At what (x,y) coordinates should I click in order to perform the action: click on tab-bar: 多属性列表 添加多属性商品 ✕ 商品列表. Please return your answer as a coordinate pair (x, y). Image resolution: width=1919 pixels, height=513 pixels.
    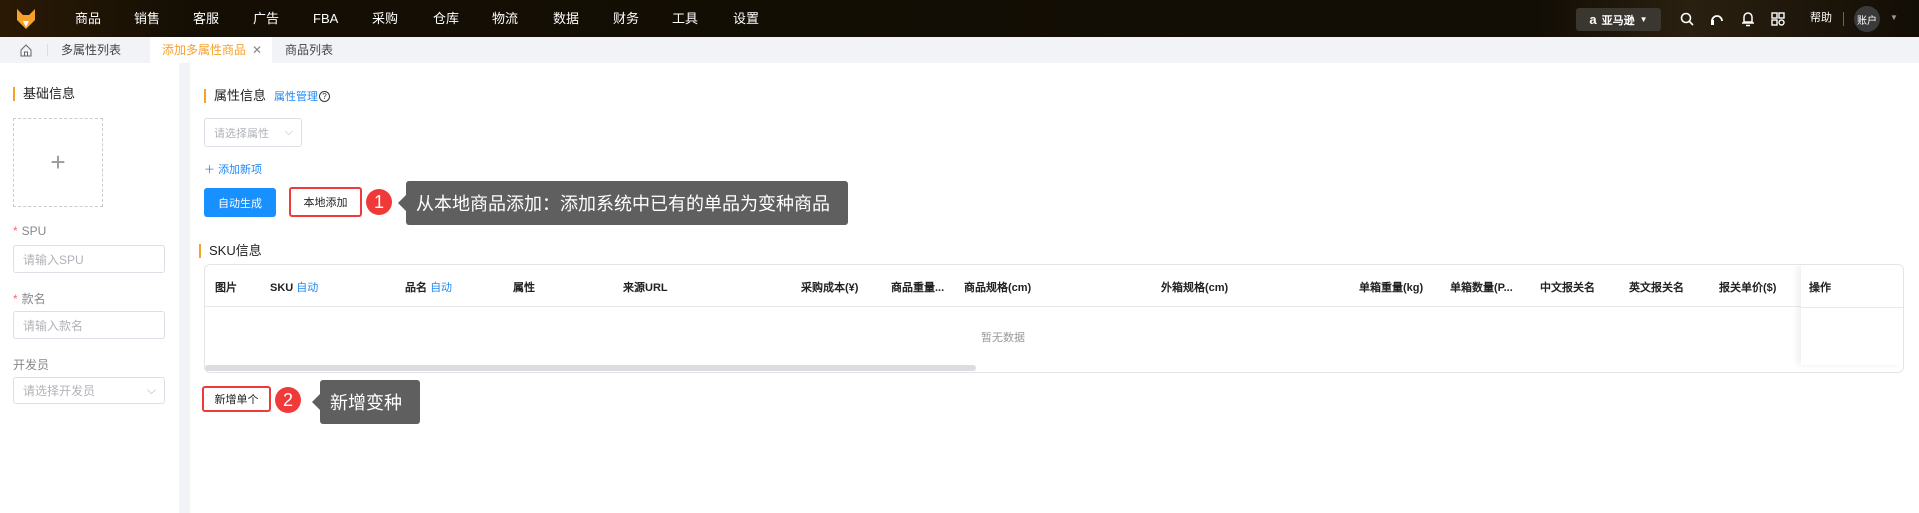
    Looking at the image, I should click on (959, 50).